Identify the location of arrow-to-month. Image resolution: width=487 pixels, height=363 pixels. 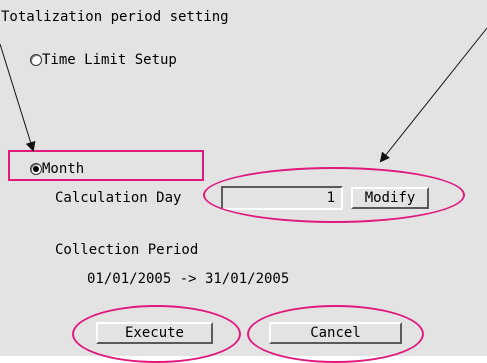
(18, 97).